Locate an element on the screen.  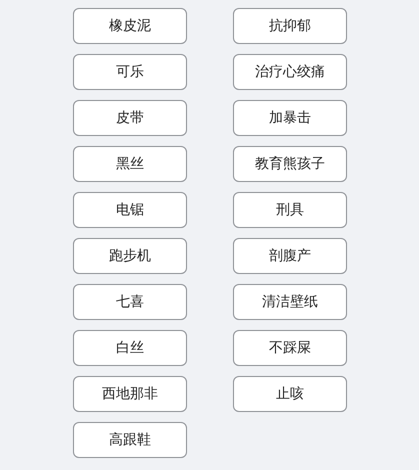
item-button: 可乐 is located at coordinates (130, 72).